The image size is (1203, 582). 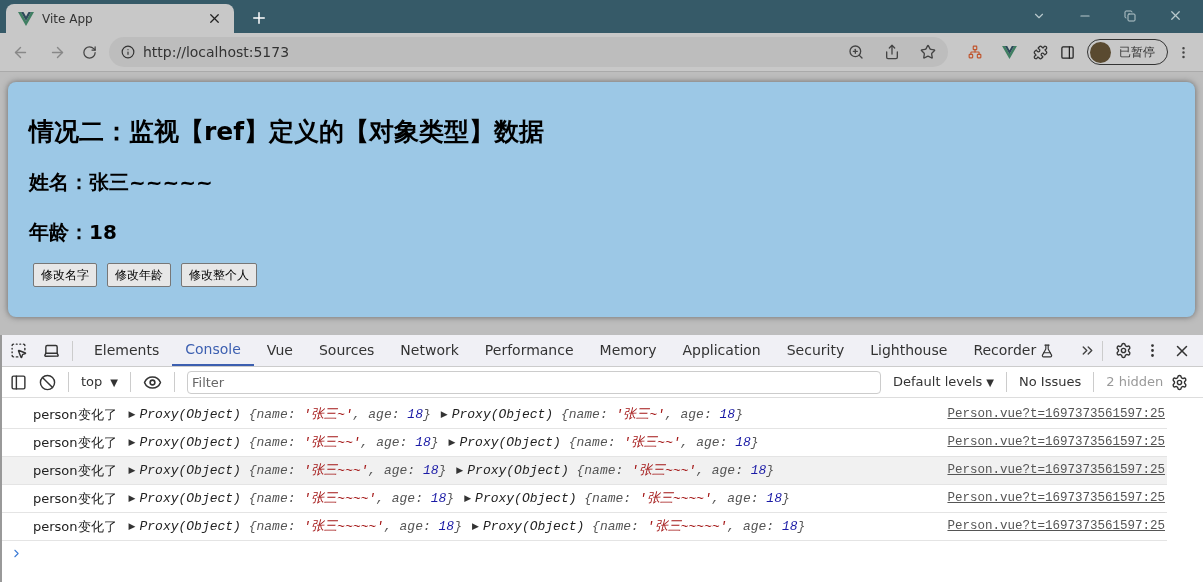 What do you see at coordinates (127, 350) in the screenshot?
I see `devtools-tab: Elements` at bounding box center [127, 350].